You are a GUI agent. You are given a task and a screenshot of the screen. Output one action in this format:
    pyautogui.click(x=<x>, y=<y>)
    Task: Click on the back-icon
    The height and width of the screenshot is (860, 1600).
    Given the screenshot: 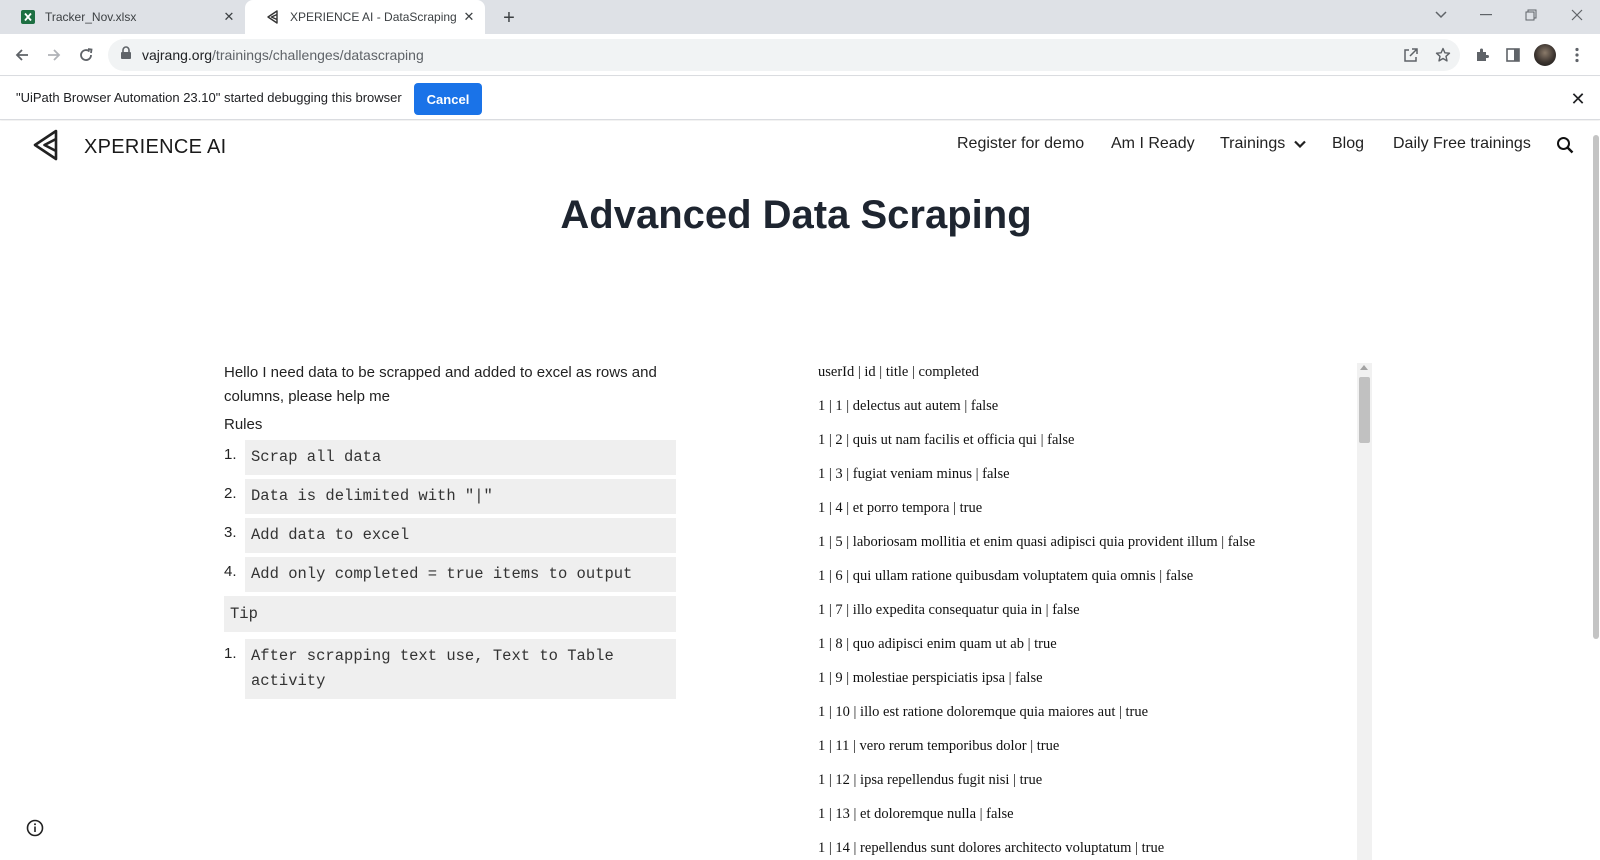 What is the action you would take?
    pyautogui.click(x=22, y=55)
    